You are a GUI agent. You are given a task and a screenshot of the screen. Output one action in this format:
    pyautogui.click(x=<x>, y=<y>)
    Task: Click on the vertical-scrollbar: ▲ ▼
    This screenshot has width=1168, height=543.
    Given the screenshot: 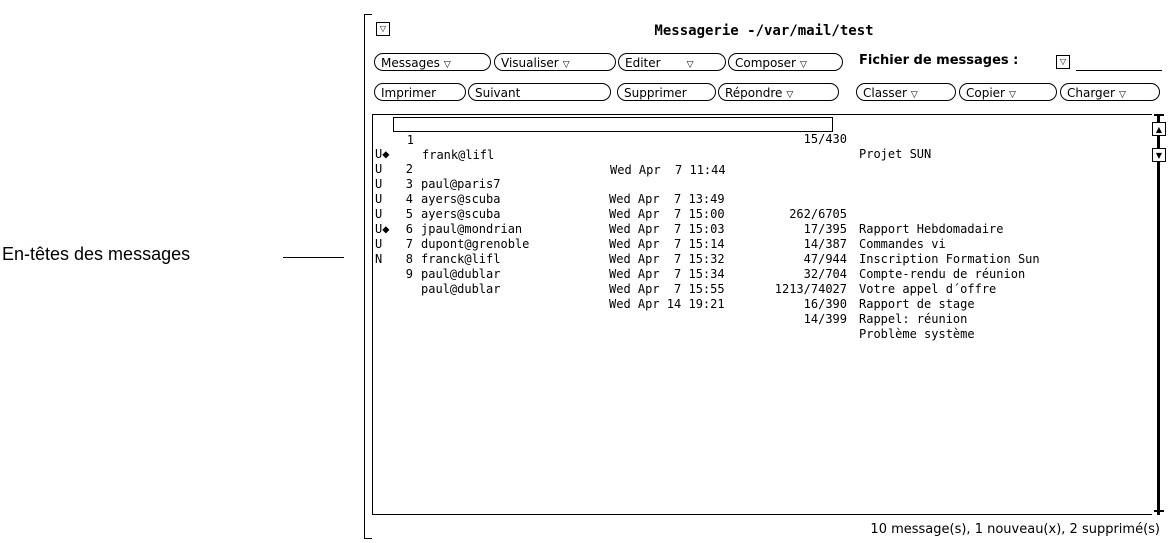 What is the action you would take?
    pyautogui.click(x=1159, y=314)
    